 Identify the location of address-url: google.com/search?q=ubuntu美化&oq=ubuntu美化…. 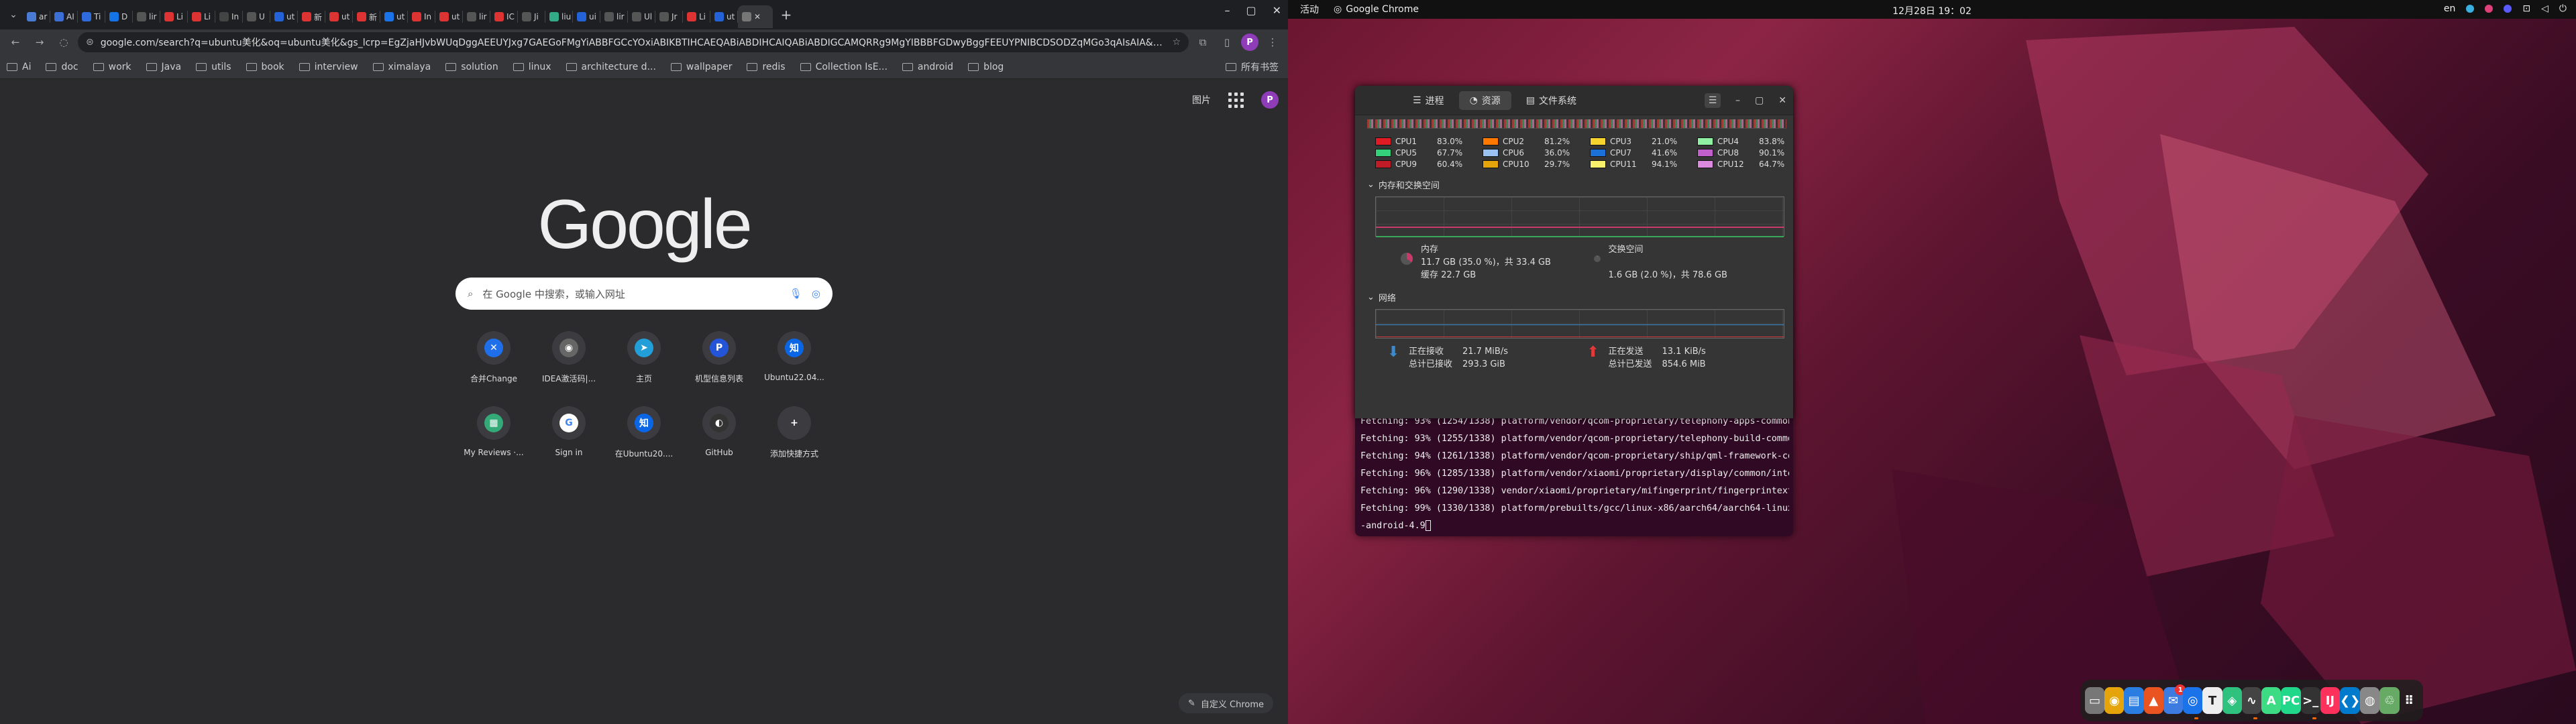
(633, 42).